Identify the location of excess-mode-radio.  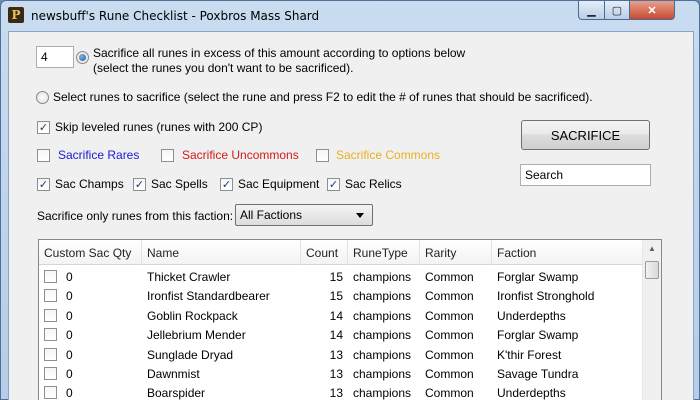
(82, 57).